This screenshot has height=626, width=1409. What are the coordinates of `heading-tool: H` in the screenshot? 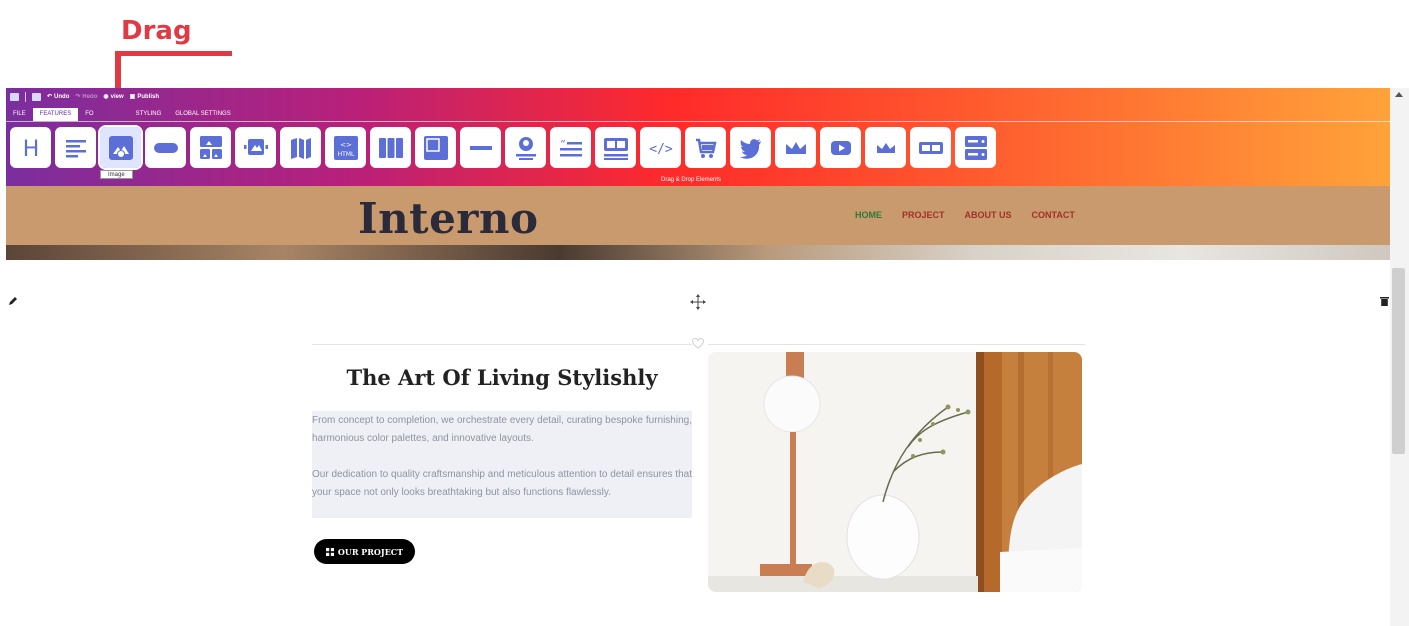 It's located at (30, 147).